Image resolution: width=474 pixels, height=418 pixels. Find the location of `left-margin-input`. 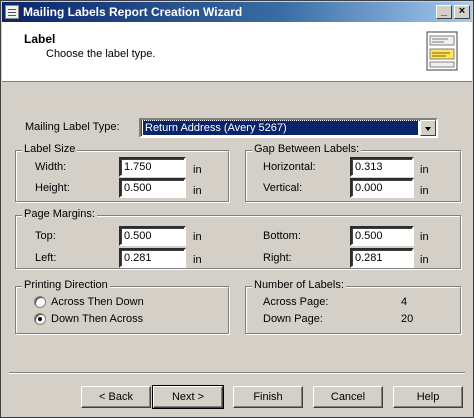

left-margin-input is located at coordinates (152, 258).